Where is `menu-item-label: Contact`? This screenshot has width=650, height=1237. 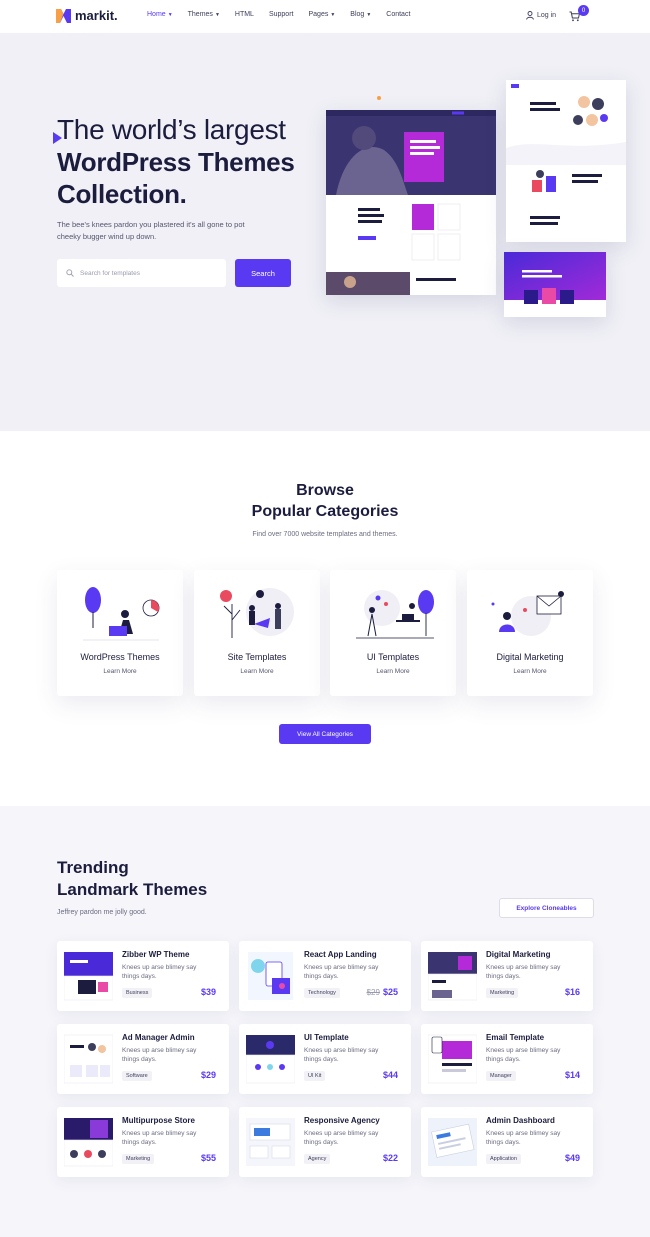
menu-item-label: Contact is located at coordinates (398, 14).